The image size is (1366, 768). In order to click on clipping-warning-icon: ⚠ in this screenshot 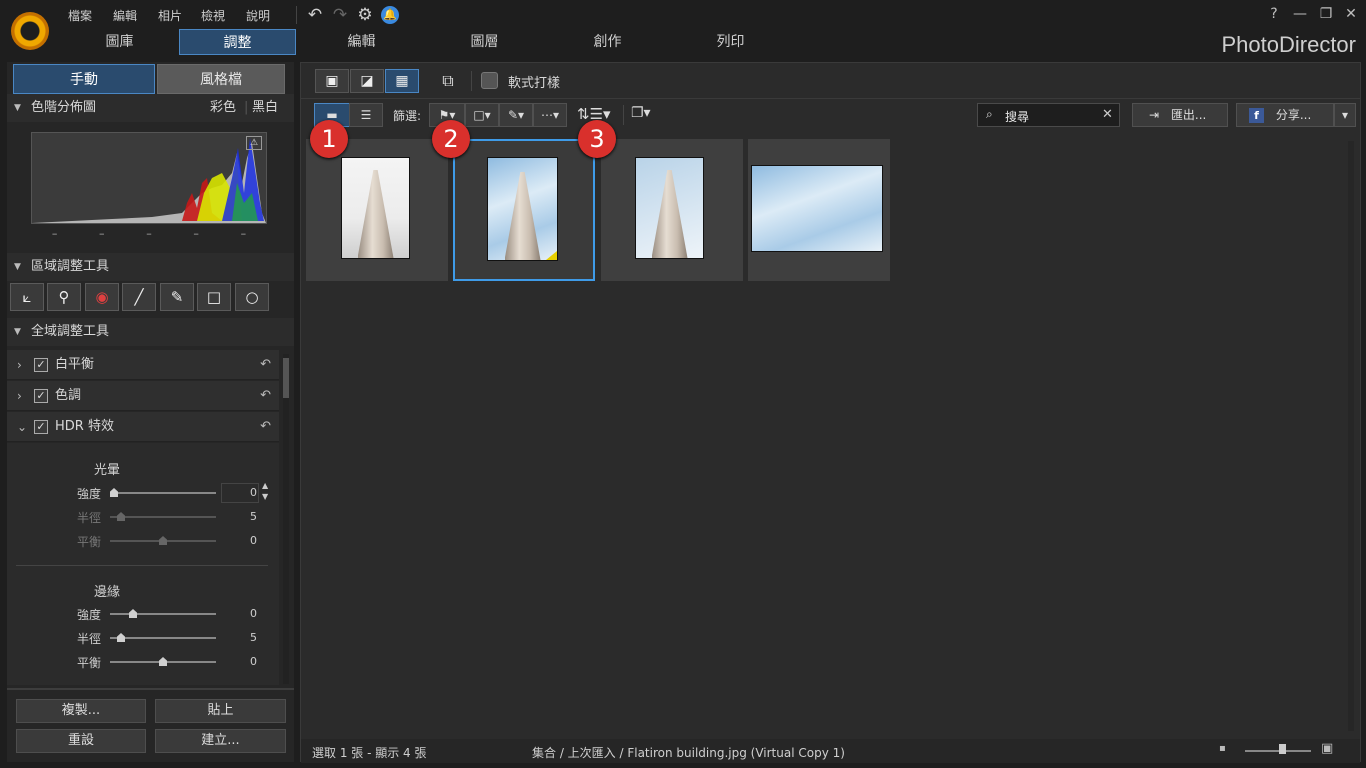, I will do `click(254, 143)`.